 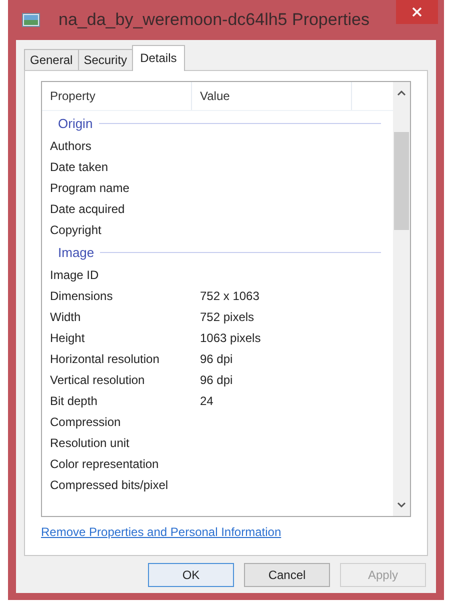 I want to click on property-value: 24, so click(x=206, y=401).